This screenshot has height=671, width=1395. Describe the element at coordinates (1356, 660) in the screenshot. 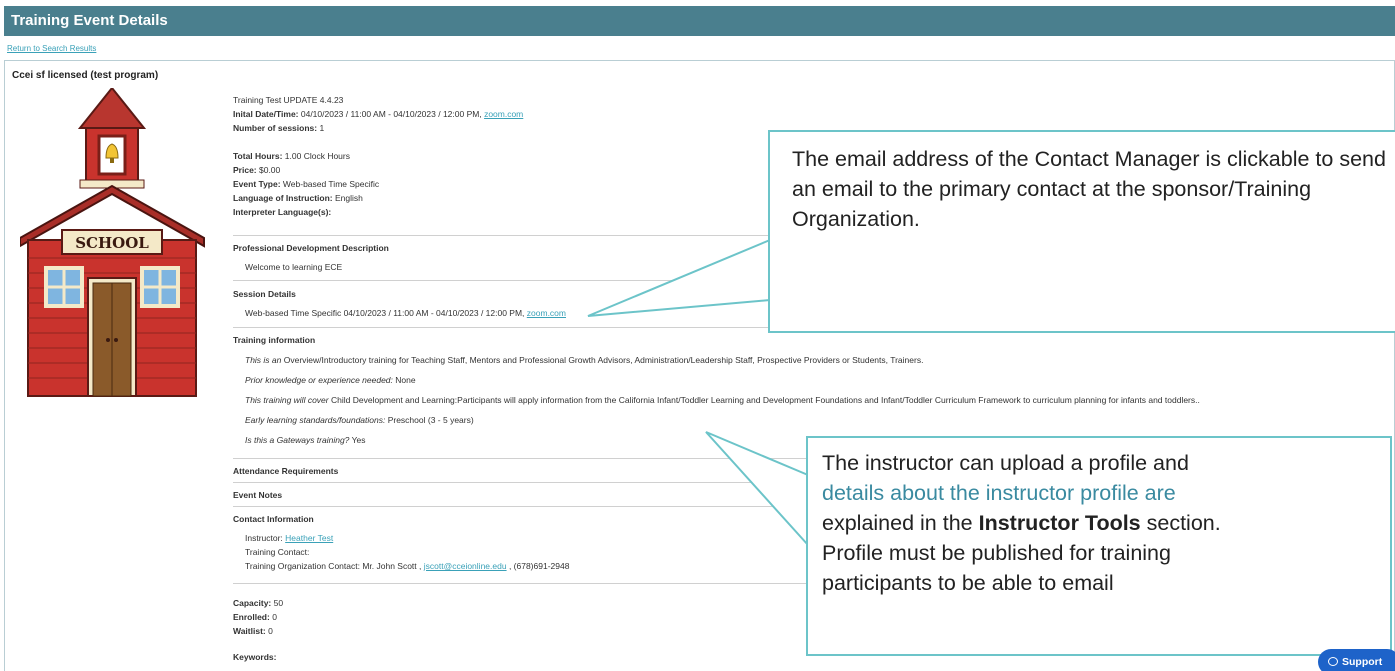

I see `support-button: Support` at that location.